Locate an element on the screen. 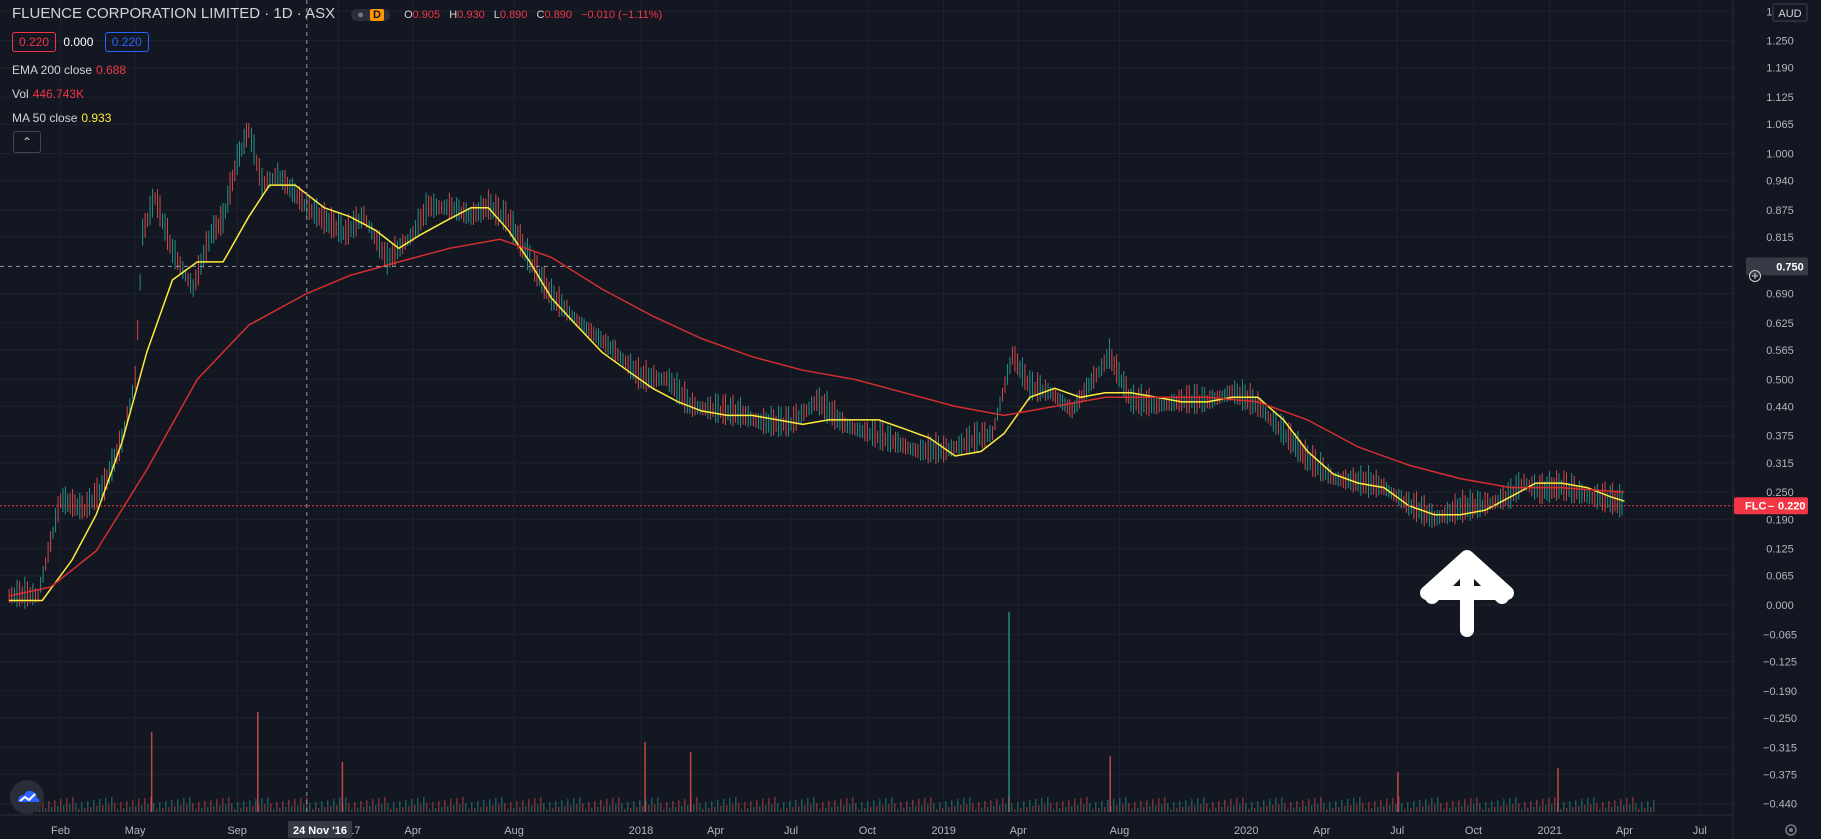 The height and width of the screenshot is (839, 1821). y-tick-label: −0.315 is located at coordinates (1780, 748).